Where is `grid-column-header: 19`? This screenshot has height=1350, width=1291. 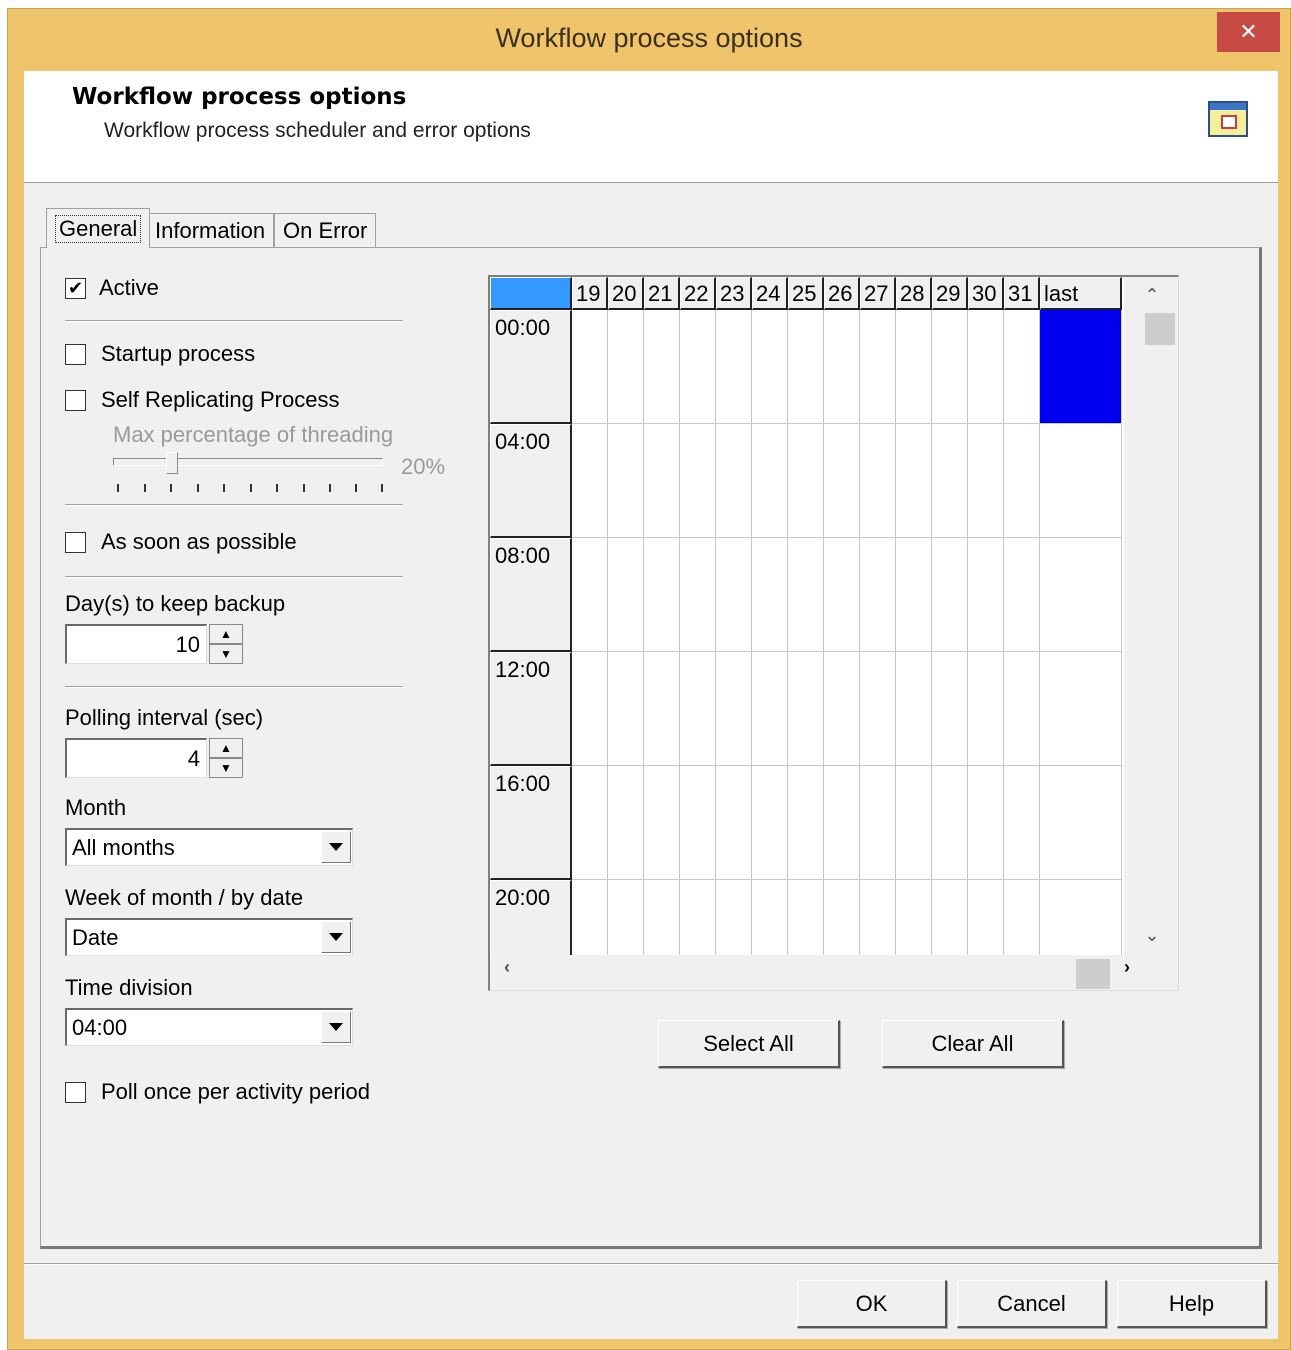 grid-column-header: 19 is located at coordinates (590, 293).